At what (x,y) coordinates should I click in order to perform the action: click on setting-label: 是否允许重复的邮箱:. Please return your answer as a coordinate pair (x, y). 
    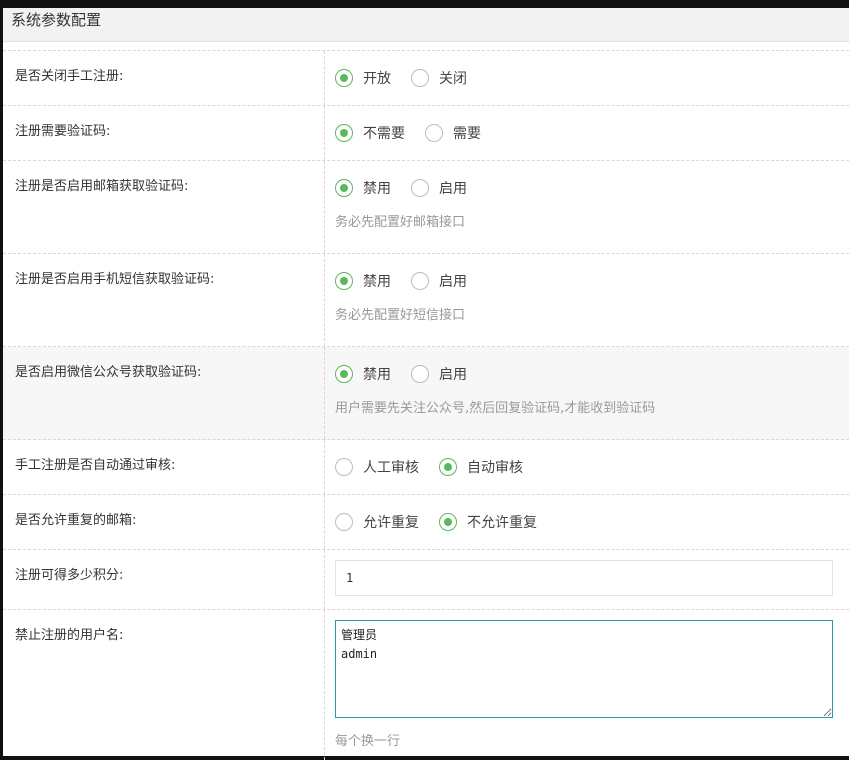
    Looking at the image, I should click on (164, 522).